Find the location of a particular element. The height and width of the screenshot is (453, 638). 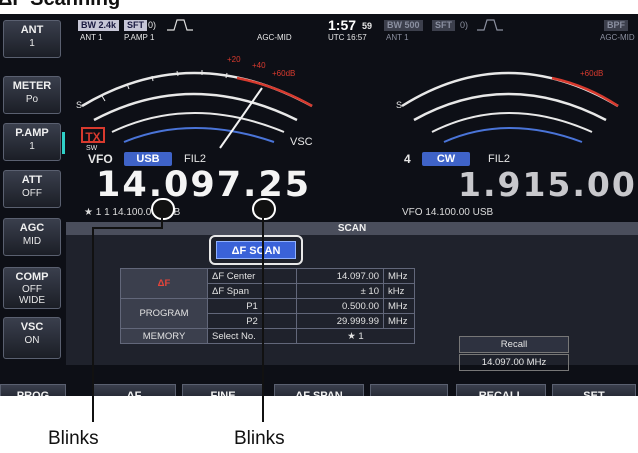

ant-button: ANT 1 is located at coordinates (32, 39).